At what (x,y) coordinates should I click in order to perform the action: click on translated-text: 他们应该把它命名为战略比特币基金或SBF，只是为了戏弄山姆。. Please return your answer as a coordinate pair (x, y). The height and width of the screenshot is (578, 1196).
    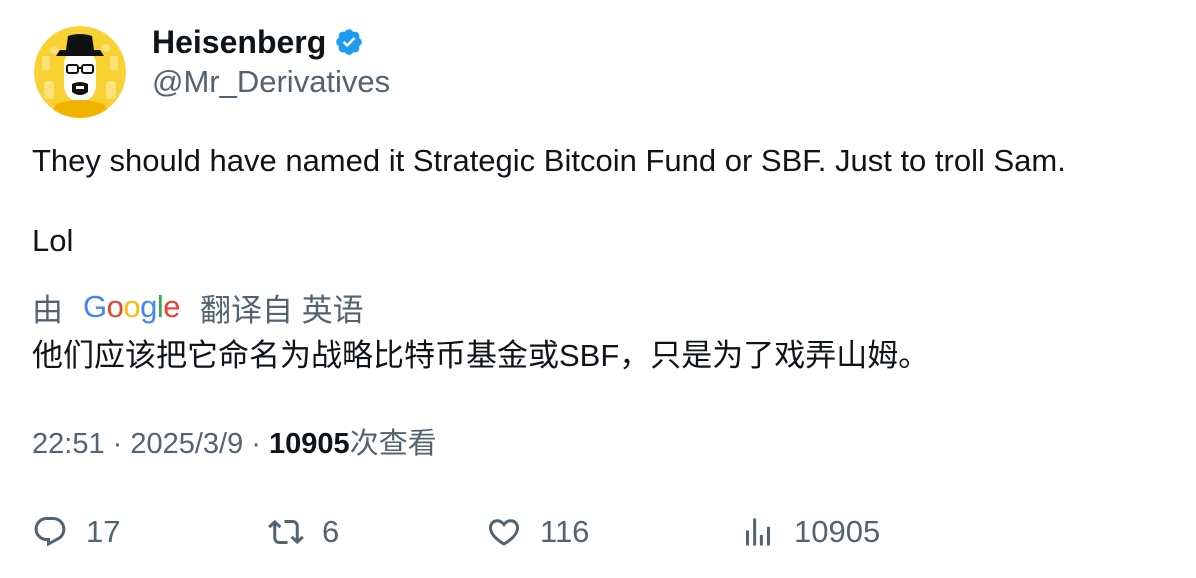
    Looking at the image, I should click on (481, 355).